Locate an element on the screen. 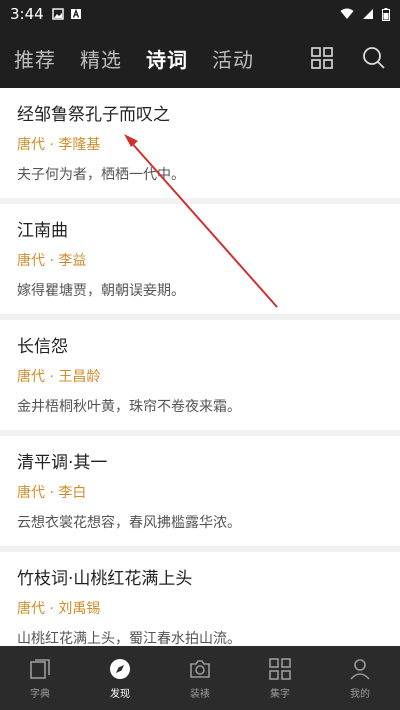  poem-author: 唐代 · 李白 is located at coordinates (208, 493).